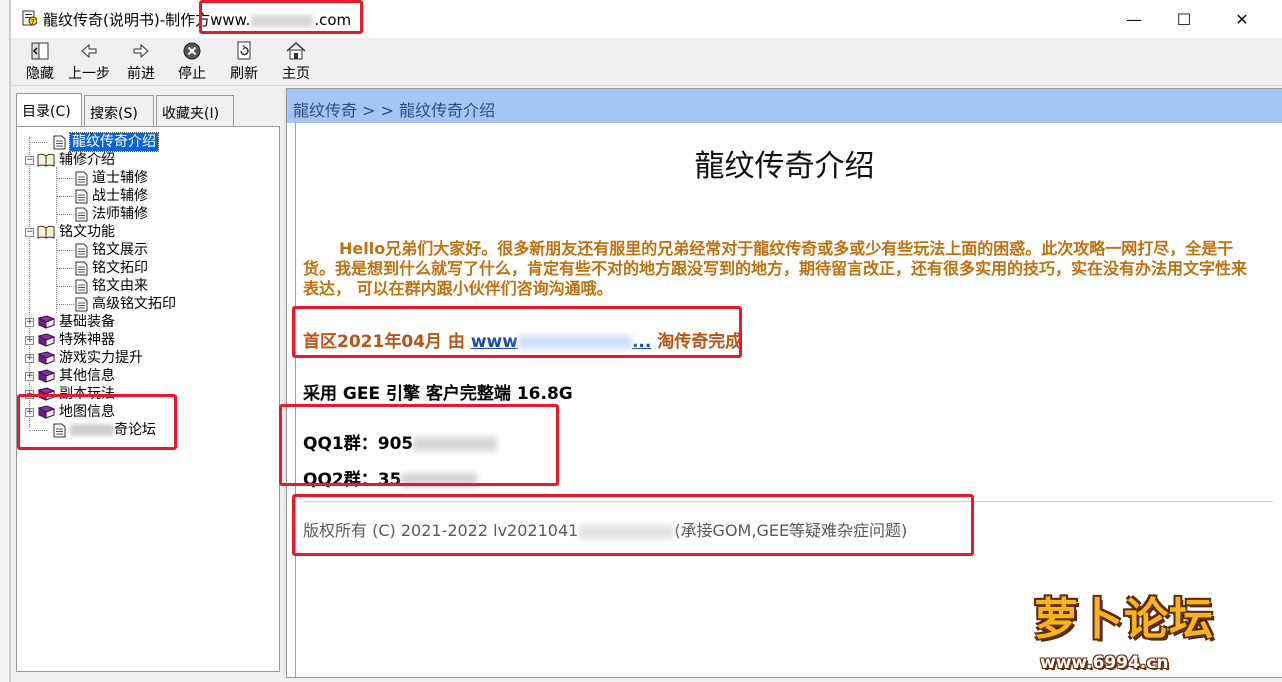 This screenshot has height=682, width=1282. What do you see at coordinates (97, 422) in the screenshot?
I see `highlight-box-tree` at bounding box center [97, 422].